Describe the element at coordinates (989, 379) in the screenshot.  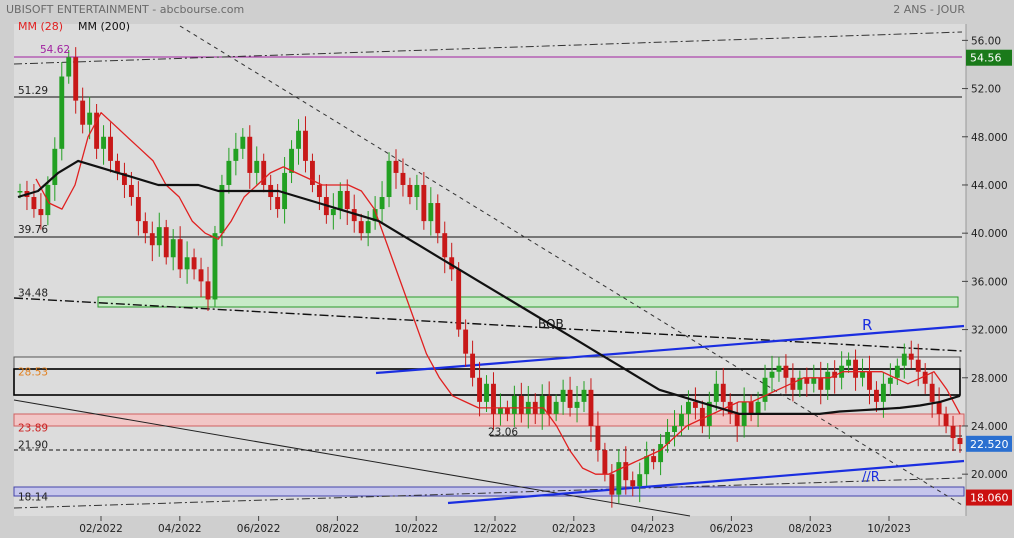
I see `y-tick-label: 28.000` at that location.